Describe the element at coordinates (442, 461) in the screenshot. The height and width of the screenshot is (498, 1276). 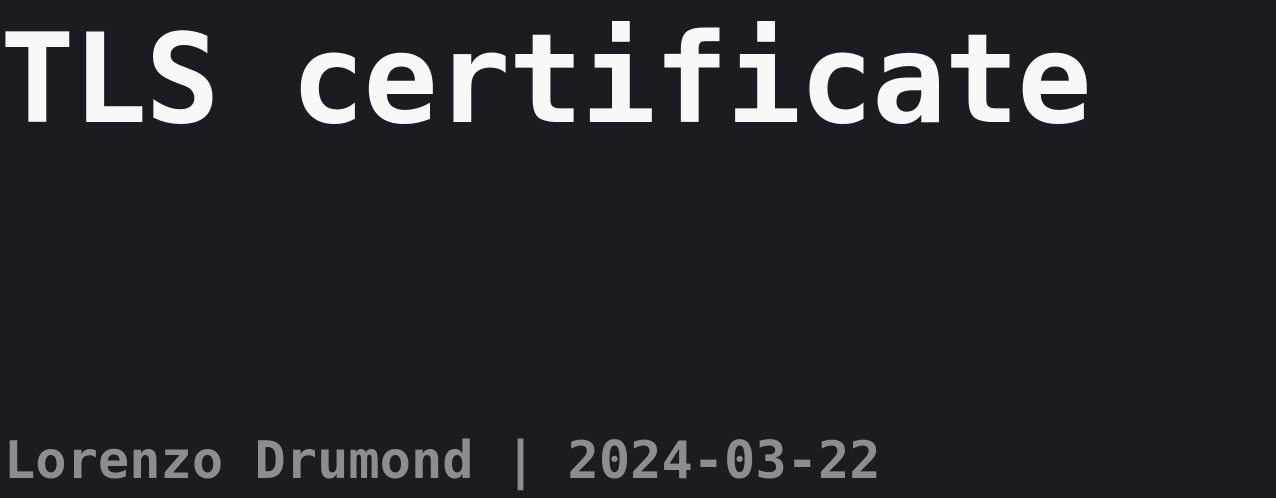
I see `author-date-byline: Lorenzo Drumond | 2024-03-22` at that location.